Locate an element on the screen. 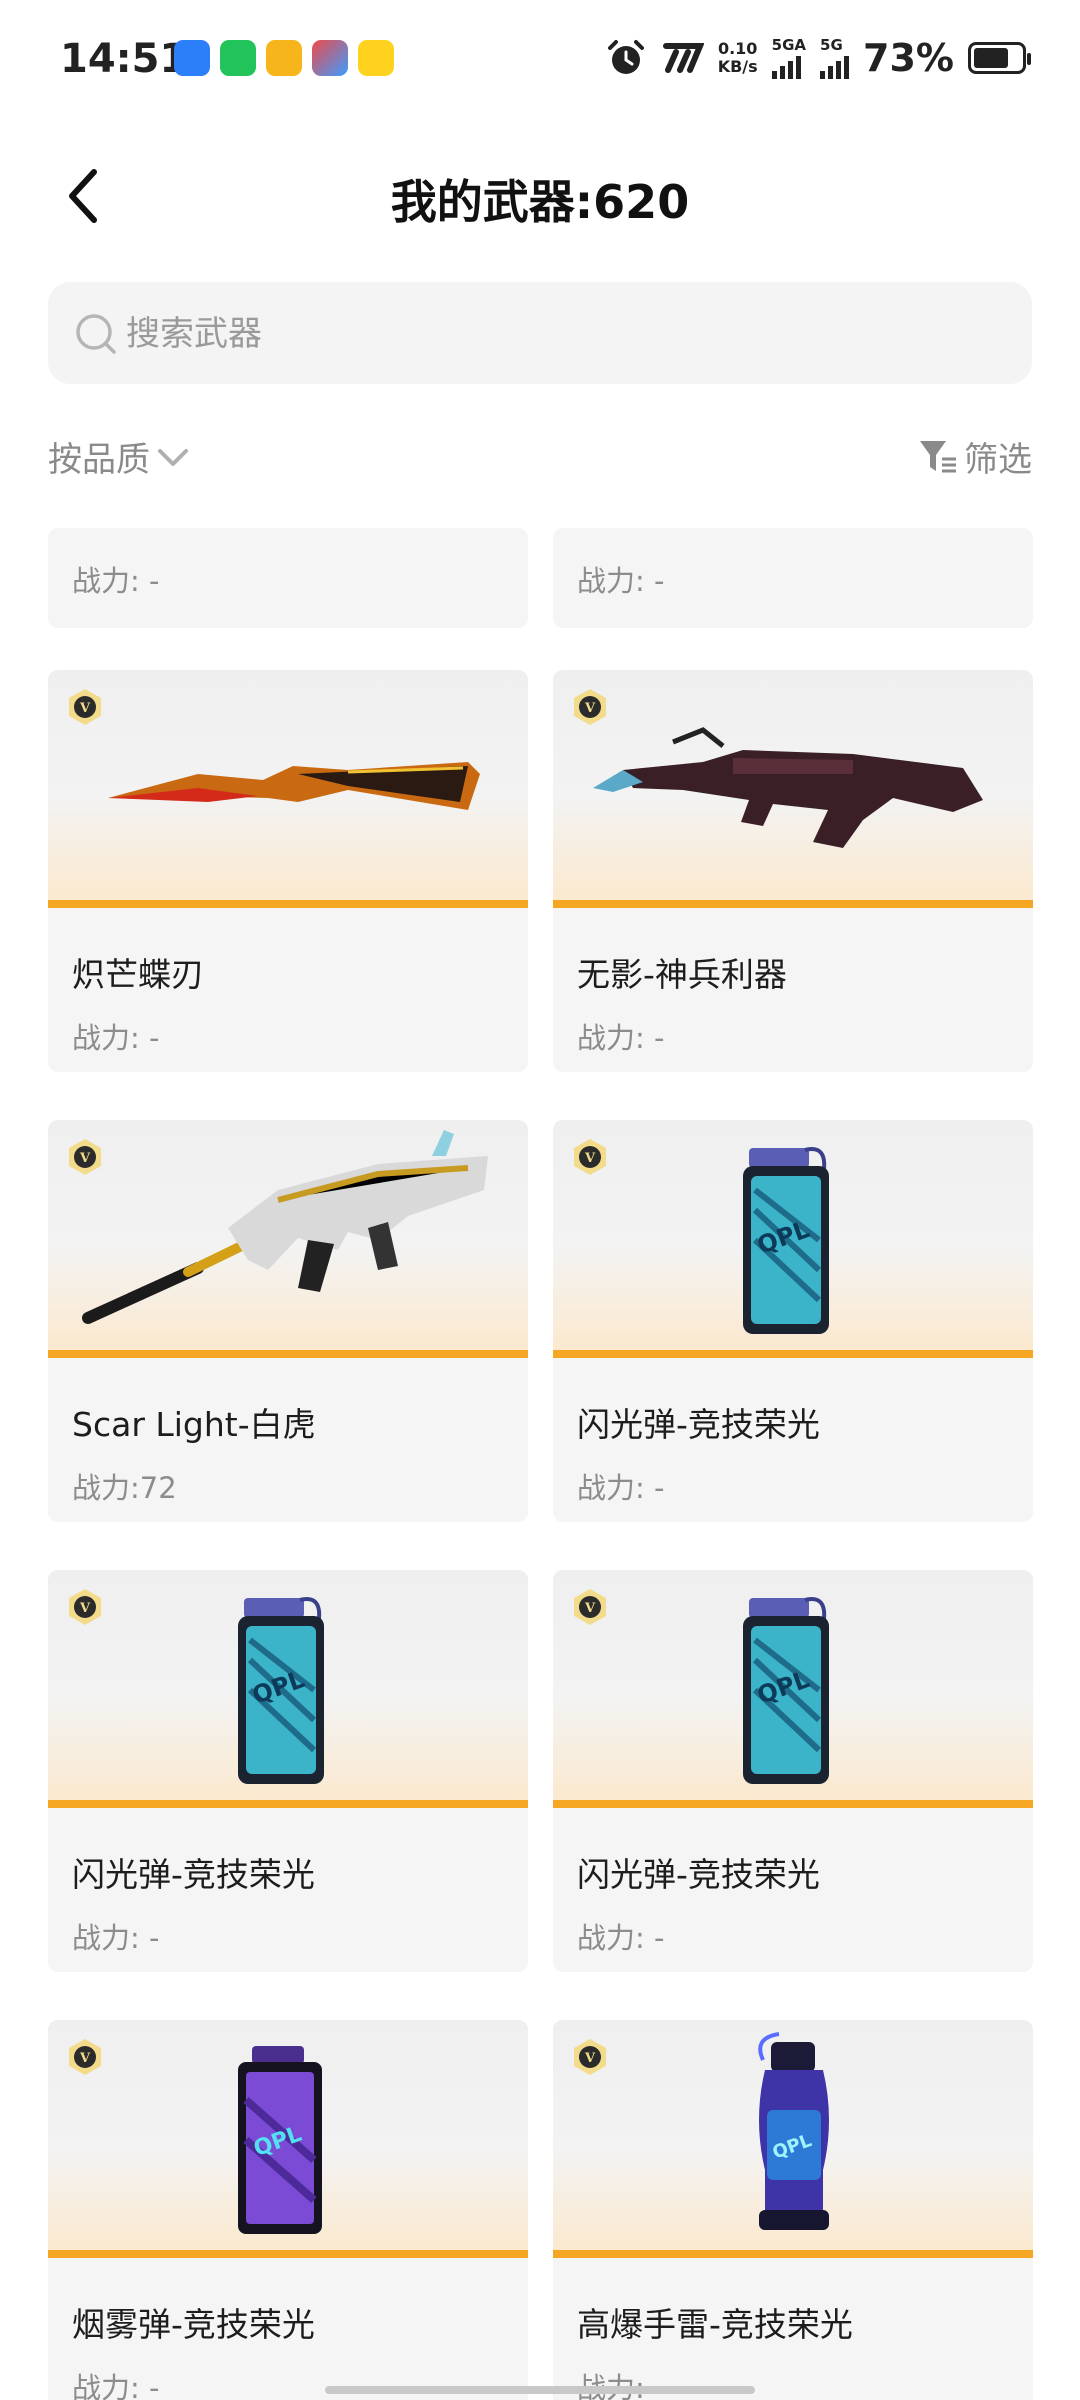  sim2-signal: 5G is located at coordinates (835, 57).